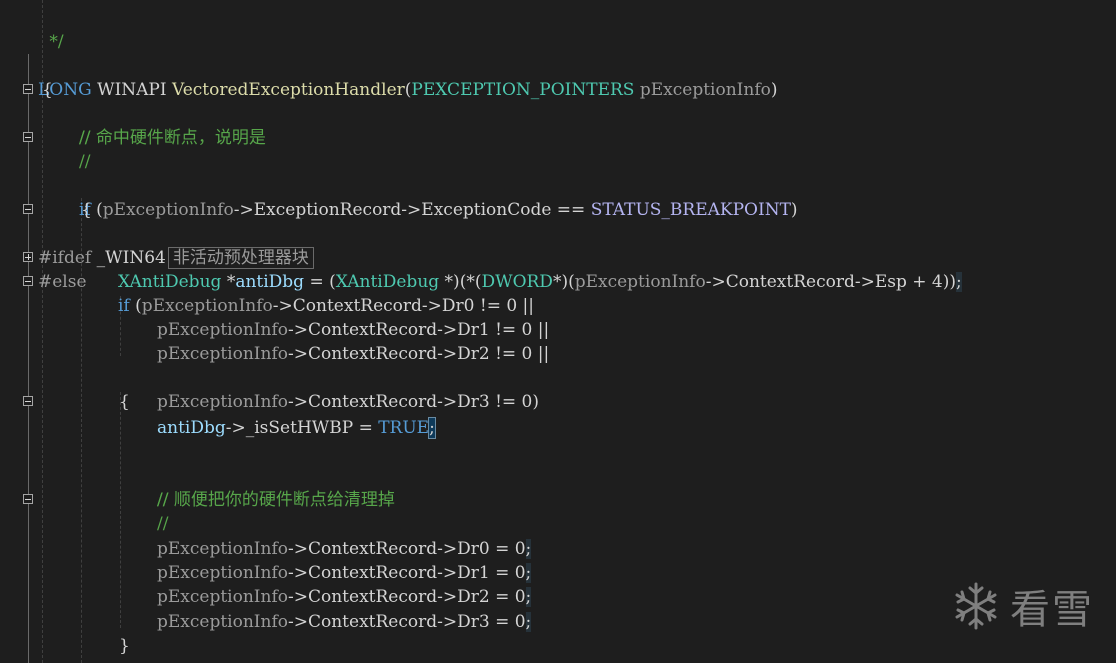 Image resolution: width=1116 pixels, height=663 pixels. Describe the element at coordinates (558, 29) in the screenshot. I see `code-line: */` at that location.